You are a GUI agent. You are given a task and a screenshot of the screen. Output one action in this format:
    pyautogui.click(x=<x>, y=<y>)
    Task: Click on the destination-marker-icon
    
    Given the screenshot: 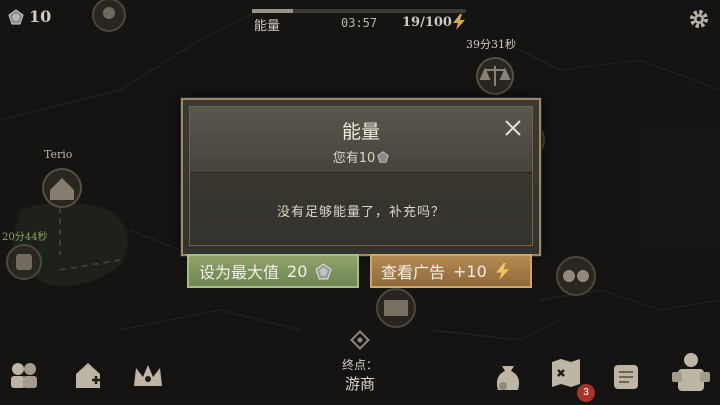 What is the action you would take?
    pyautogui.click(x=360, y=340)
    